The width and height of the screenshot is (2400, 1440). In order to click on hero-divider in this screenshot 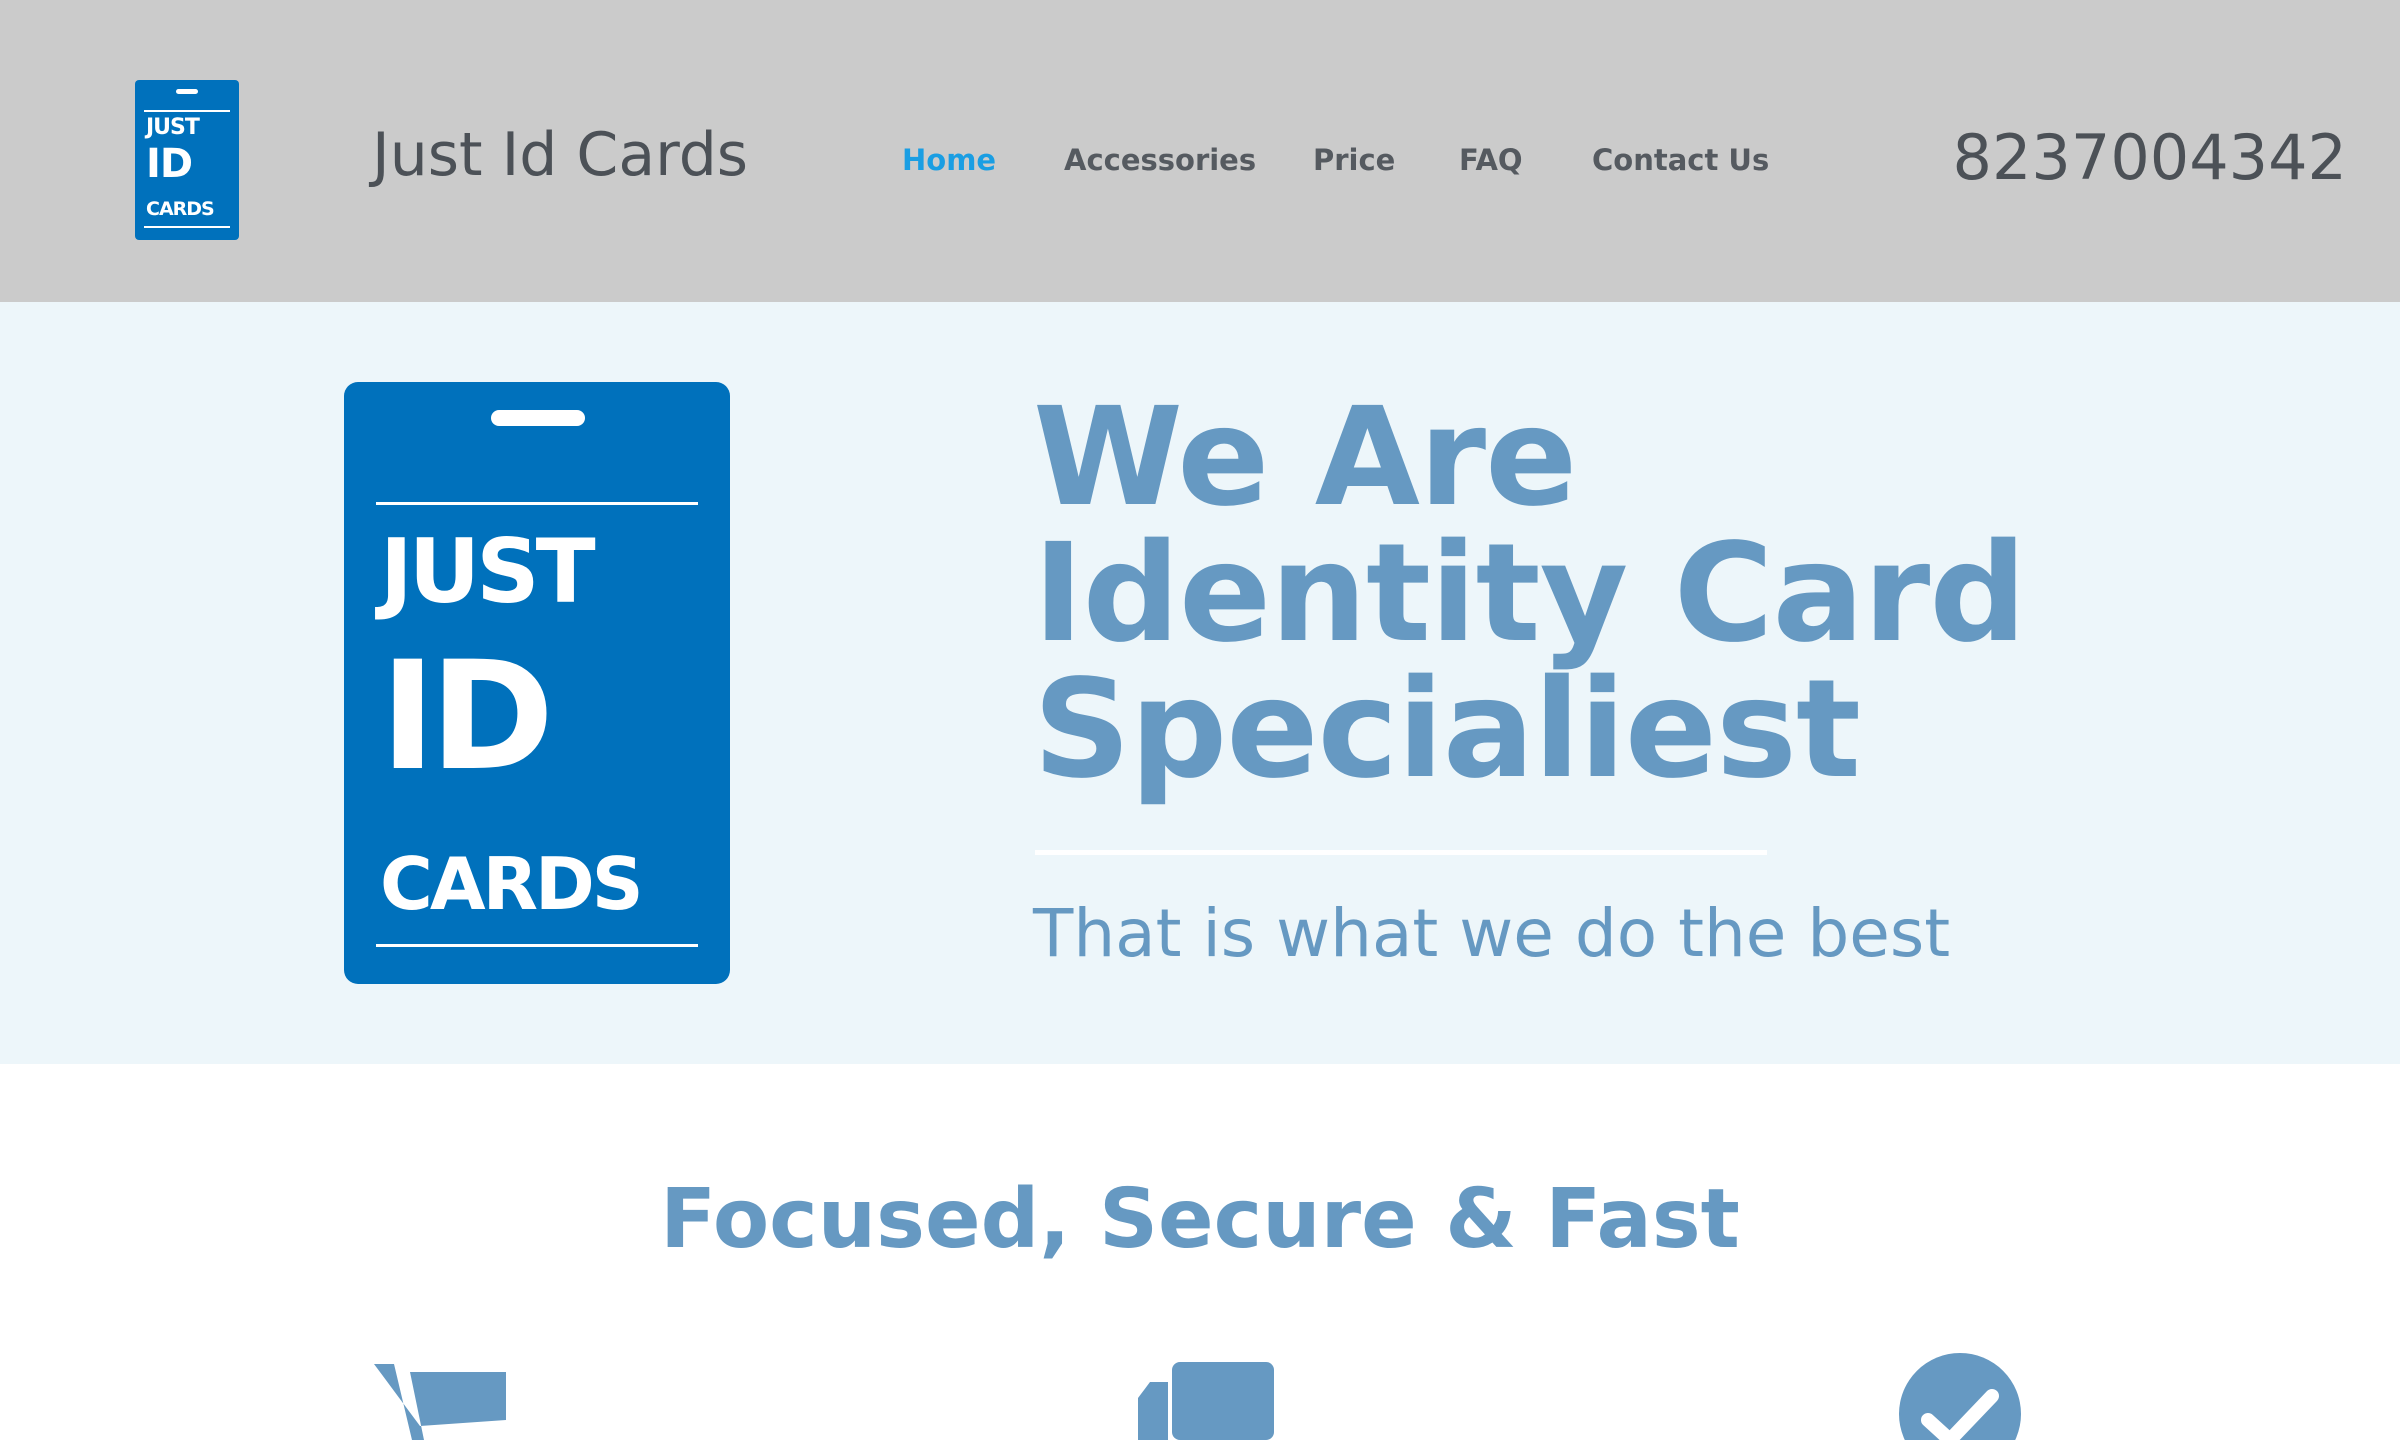, I will do `click(1401, 852)`.